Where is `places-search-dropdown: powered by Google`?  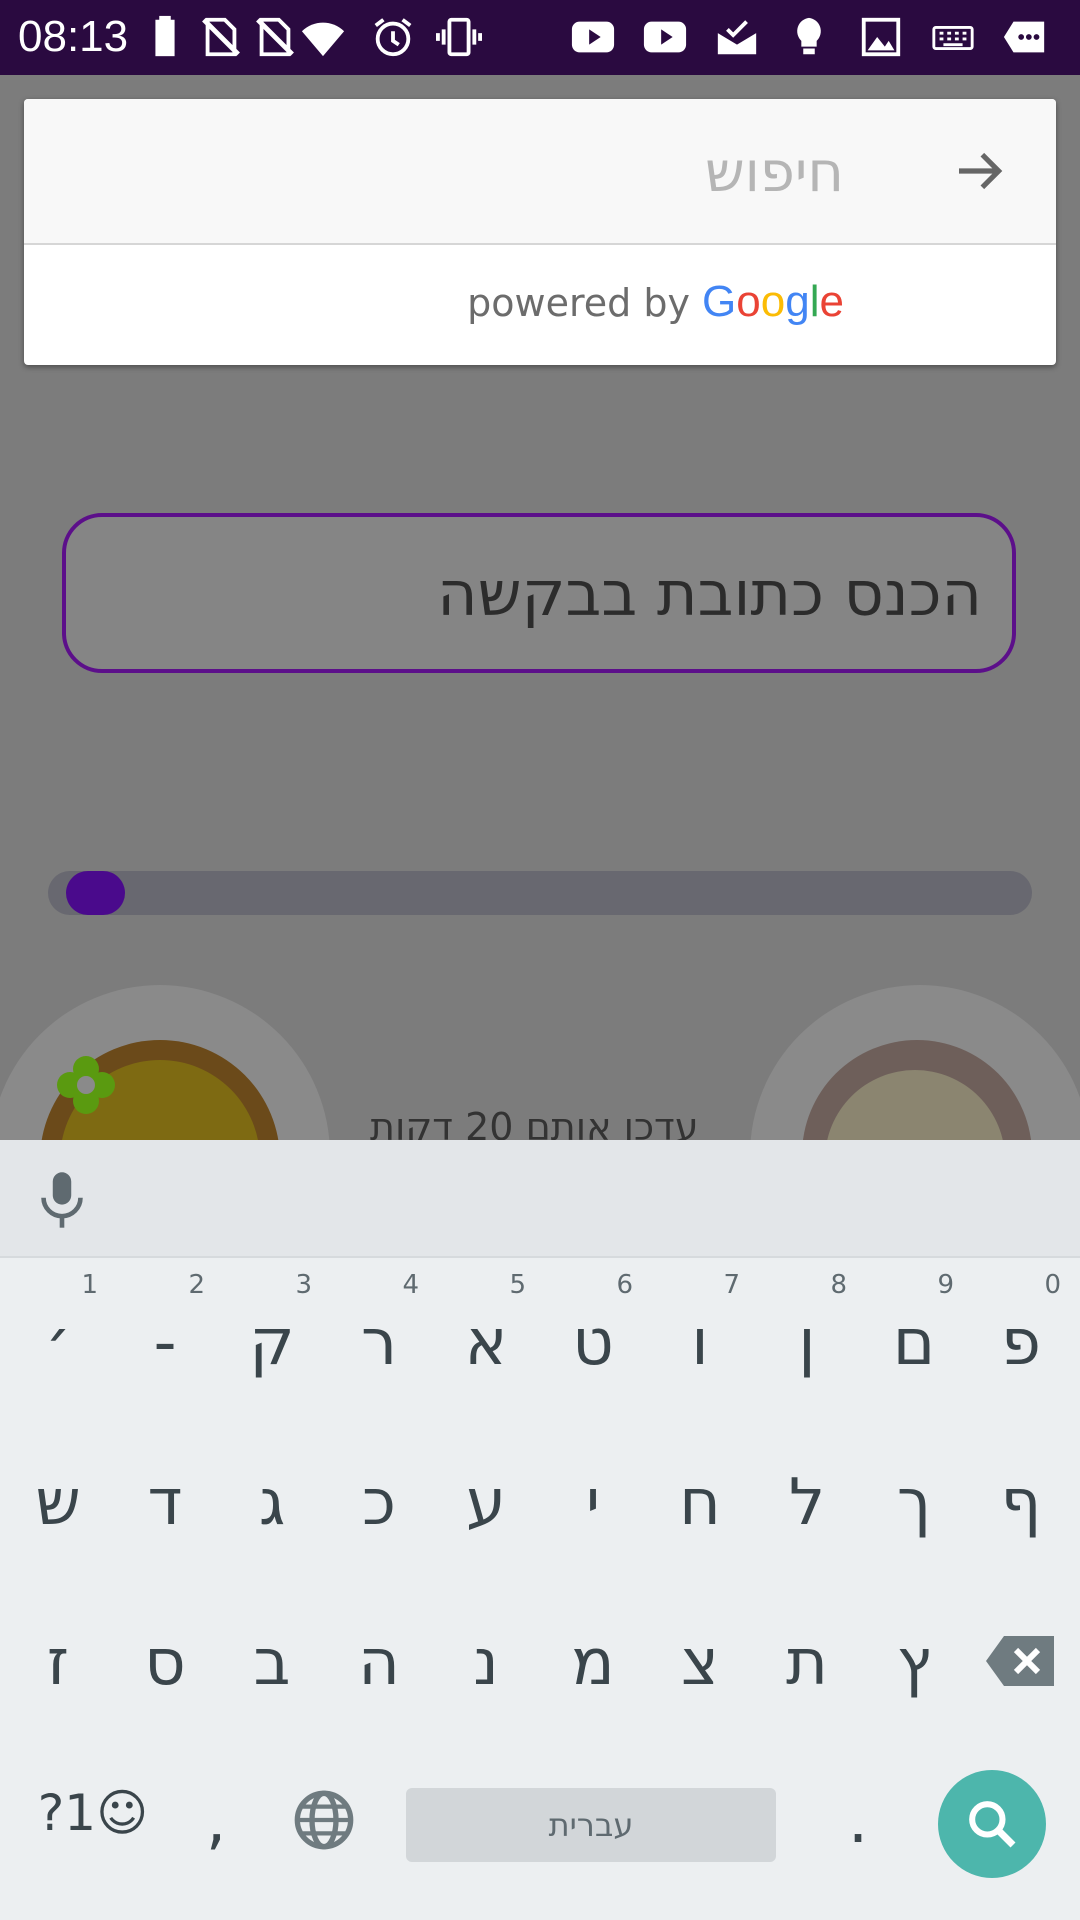
places-search-dropdown: powered by Google is located at coordinates (540, 232).